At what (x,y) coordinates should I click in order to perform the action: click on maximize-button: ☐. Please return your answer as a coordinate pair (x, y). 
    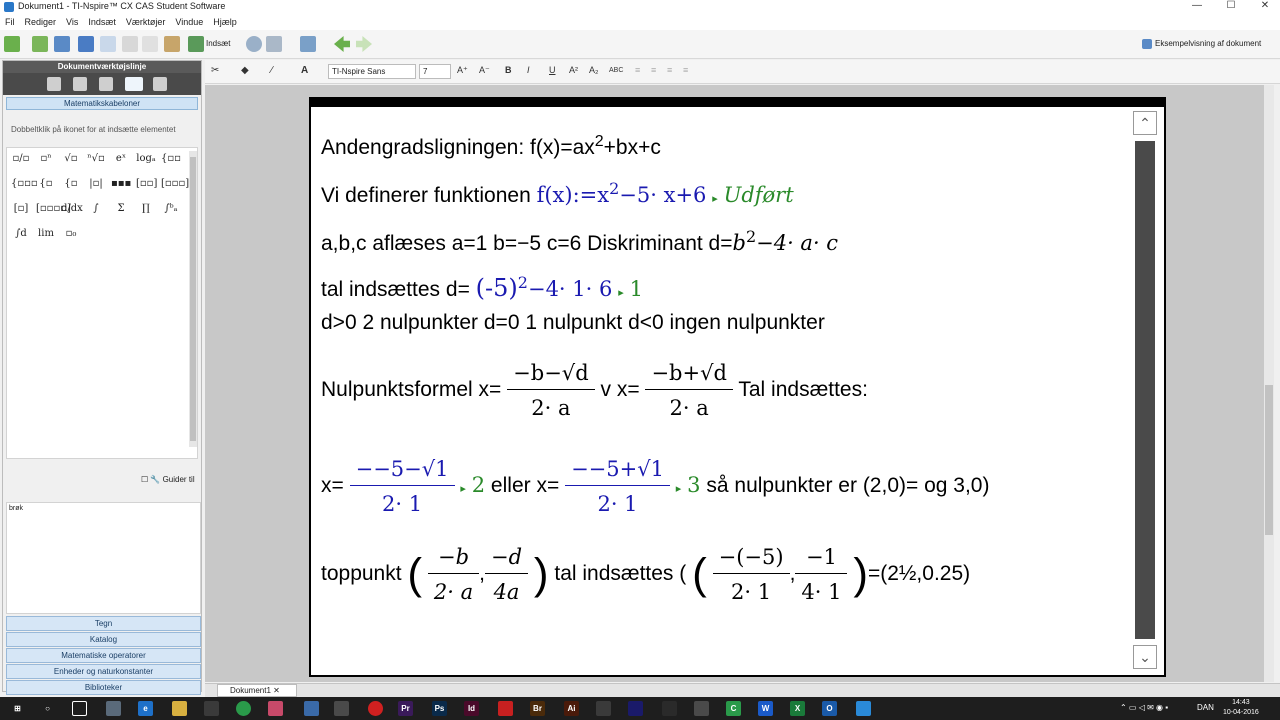
    Looking at the image, I should click on (1231, 7).